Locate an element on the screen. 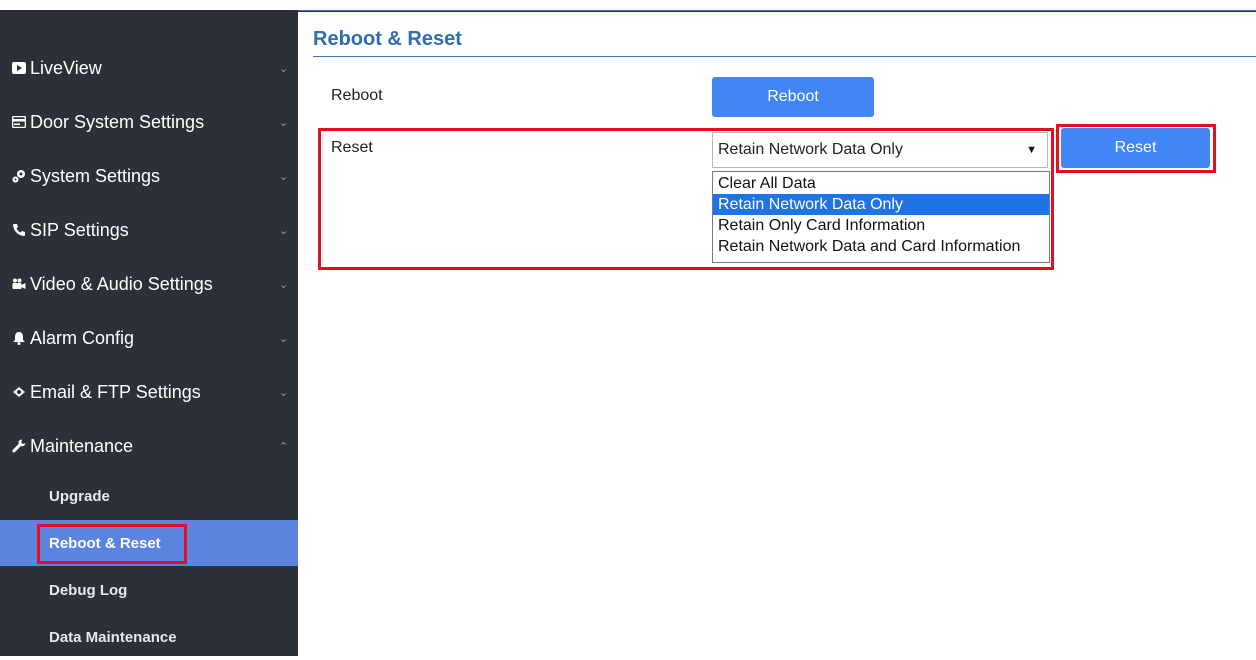  title-divider is located at coordinates (784, 56).